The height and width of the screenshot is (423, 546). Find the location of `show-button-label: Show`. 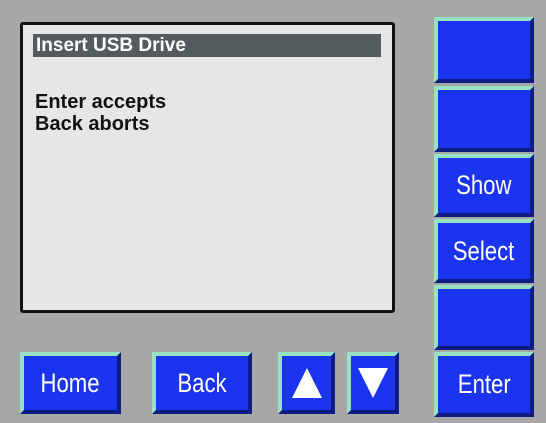

show-button-label: Show is located at coordinates (484, 185).